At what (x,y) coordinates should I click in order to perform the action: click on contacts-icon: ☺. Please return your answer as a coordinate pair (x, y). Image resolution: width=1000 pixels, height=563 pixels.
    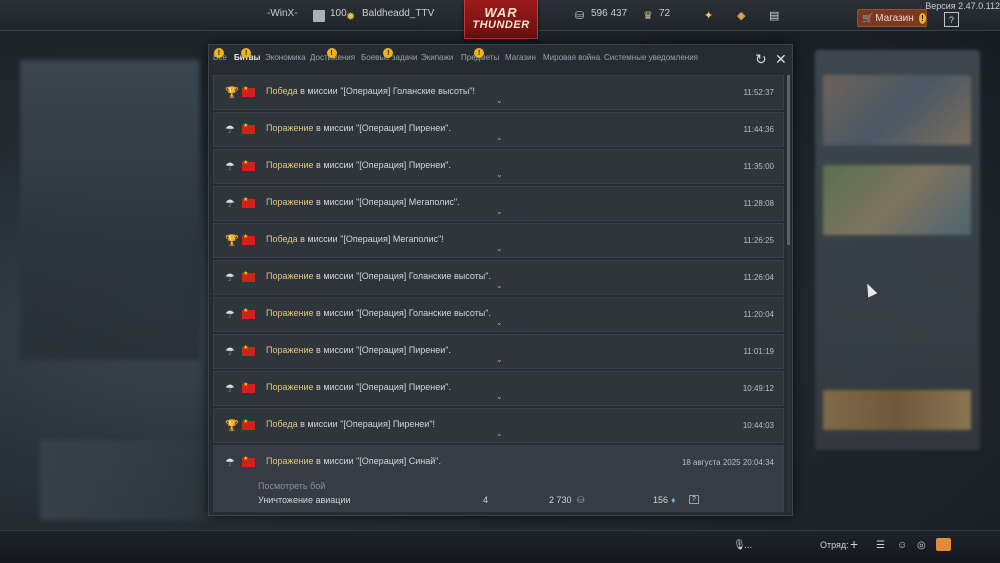
    Looking at the image, I should click on (902, 545).